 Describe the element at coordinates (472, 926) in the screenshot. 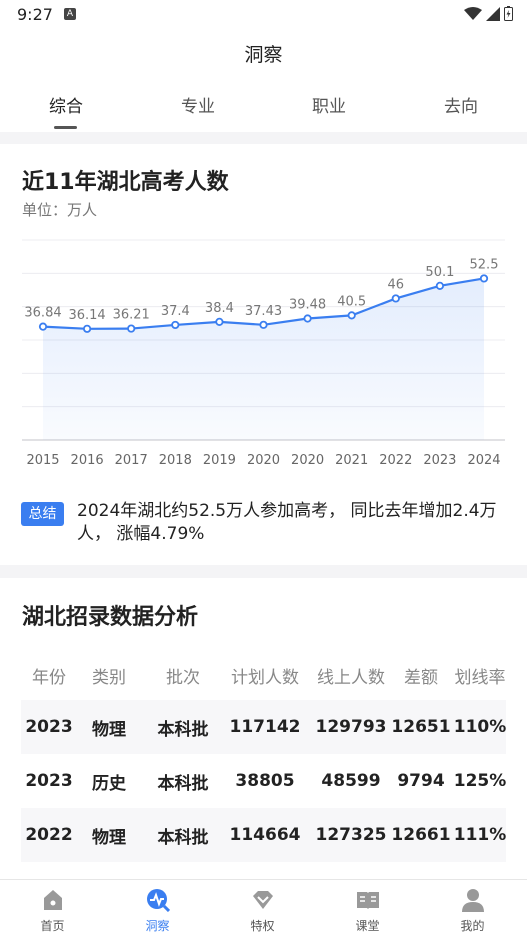

I see `nav-mine-label: 我的` at that location.